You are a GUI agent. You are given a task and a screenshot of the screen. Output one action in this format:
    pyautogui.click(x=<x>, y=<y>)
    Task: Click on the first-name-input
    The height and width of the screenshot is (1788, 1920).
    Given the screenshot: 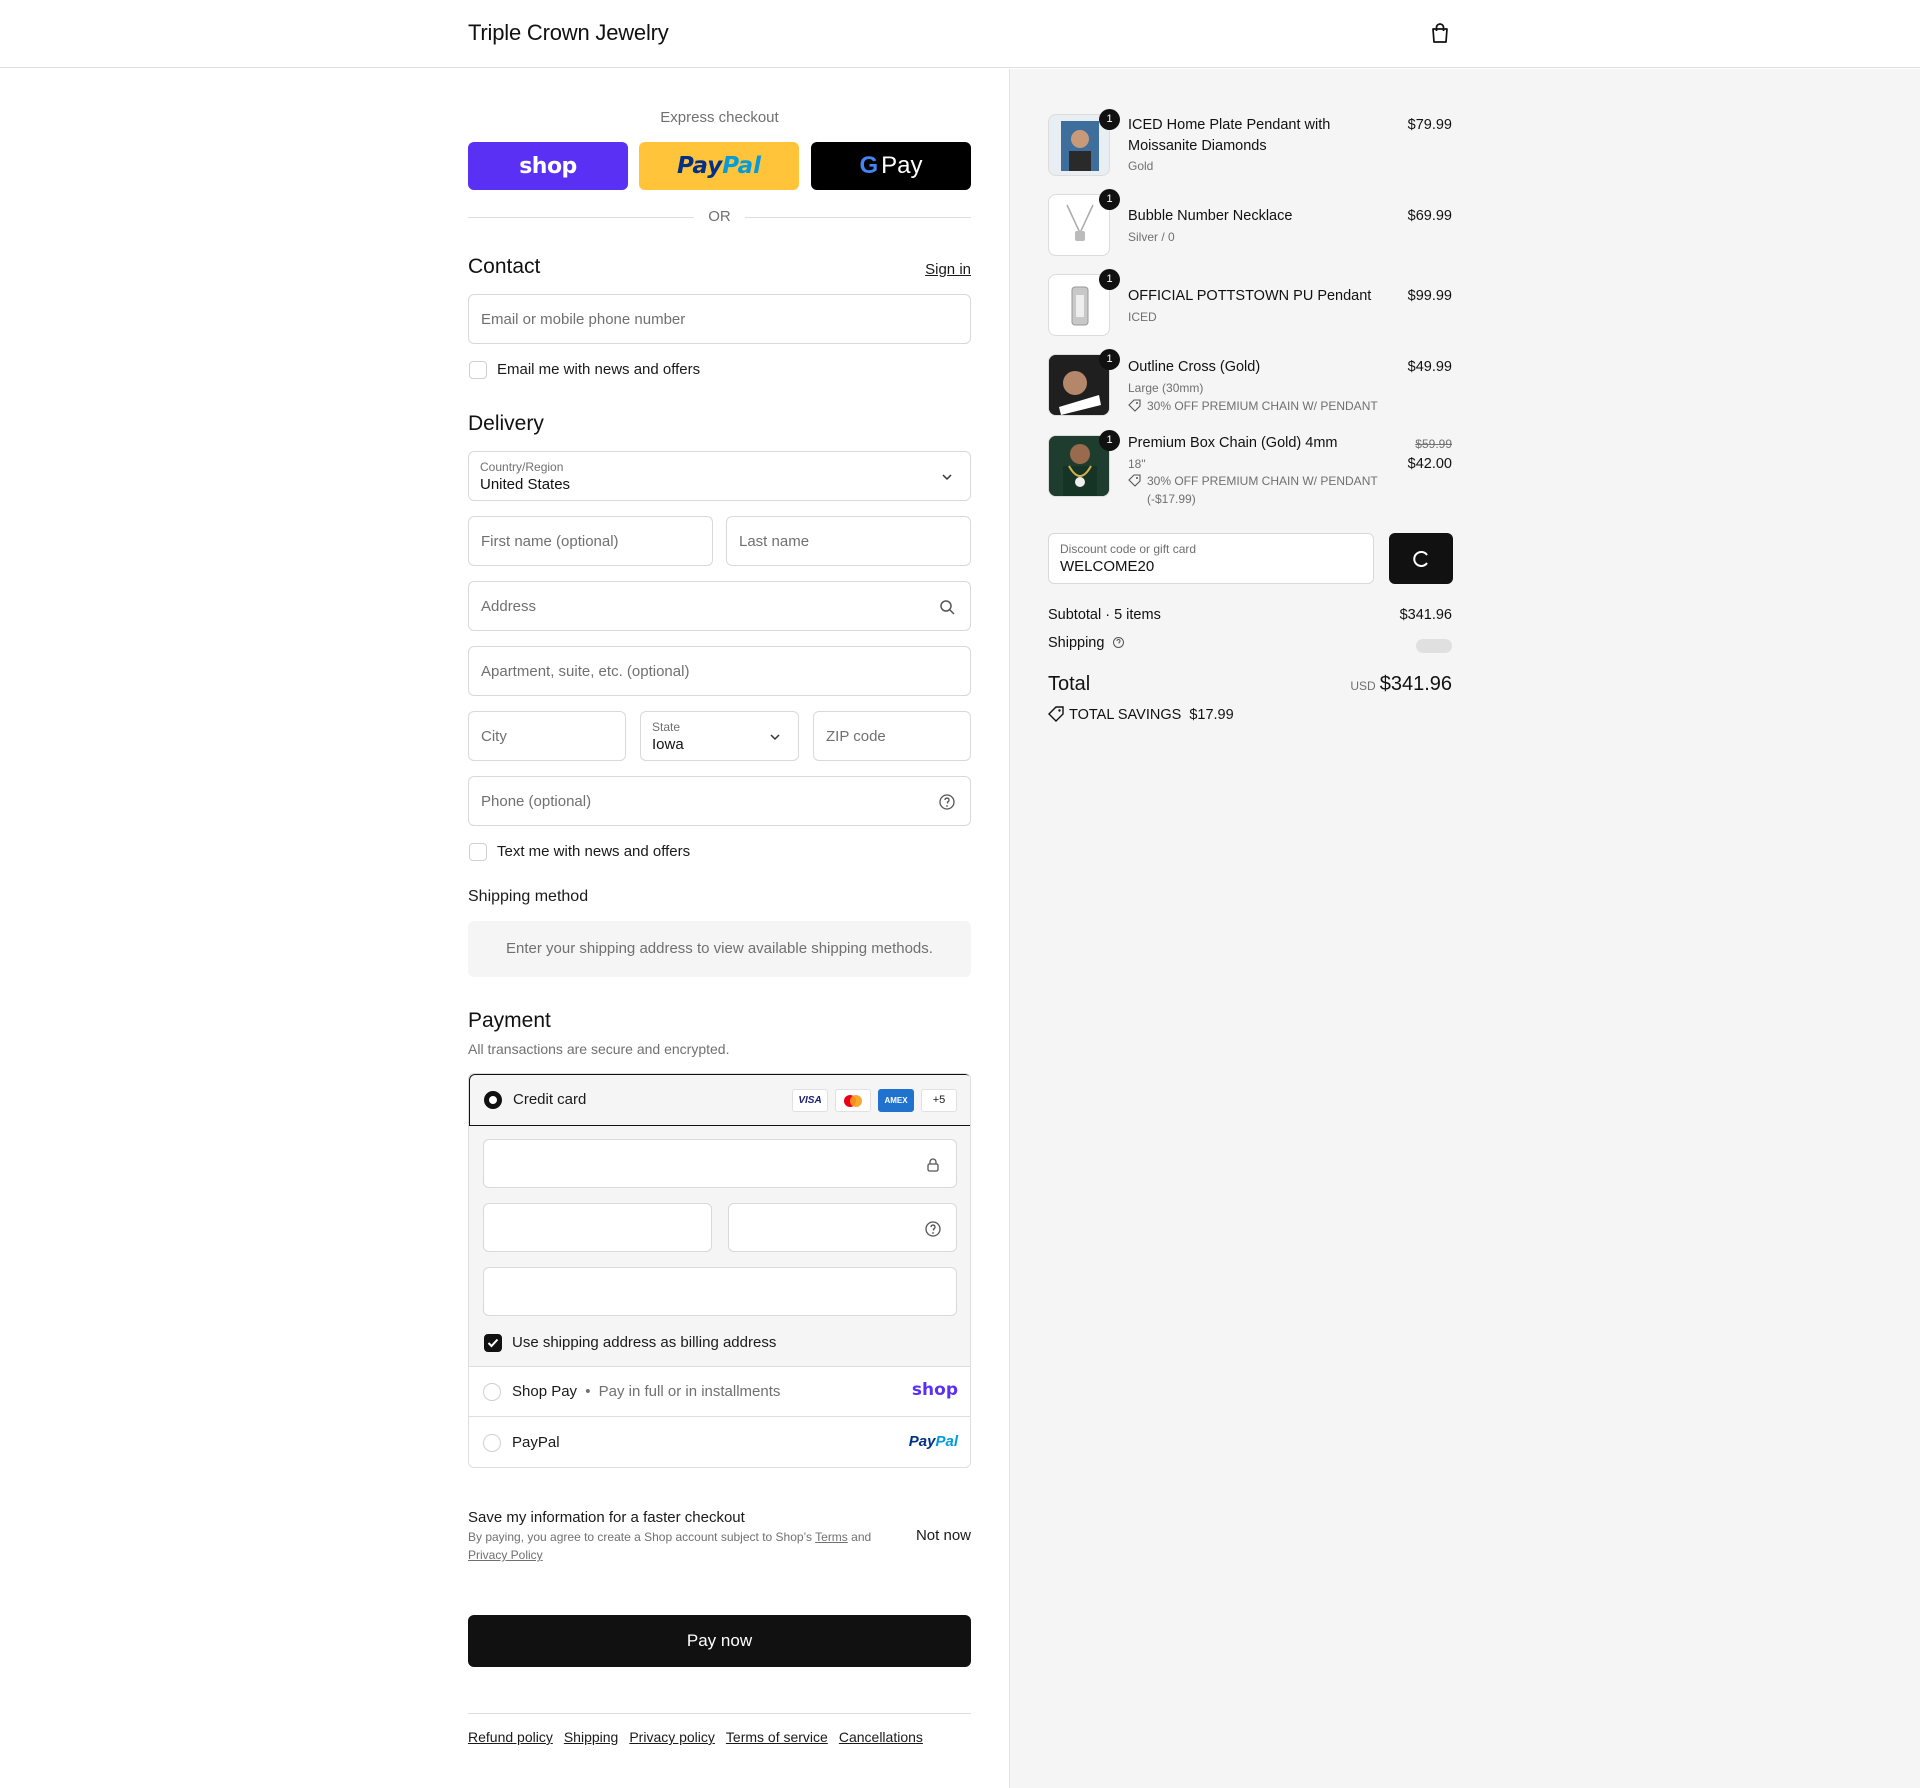 What is the action you would take?
    pyautogui.click(x=590, y=541)
    